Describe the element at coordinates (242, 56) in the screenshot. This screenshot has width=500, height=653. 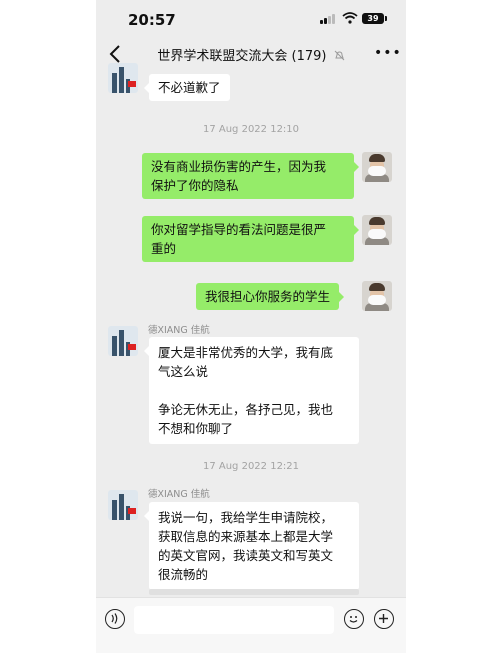
I see `group-name: 世界学术联盟交流大会 (179)` at that location.